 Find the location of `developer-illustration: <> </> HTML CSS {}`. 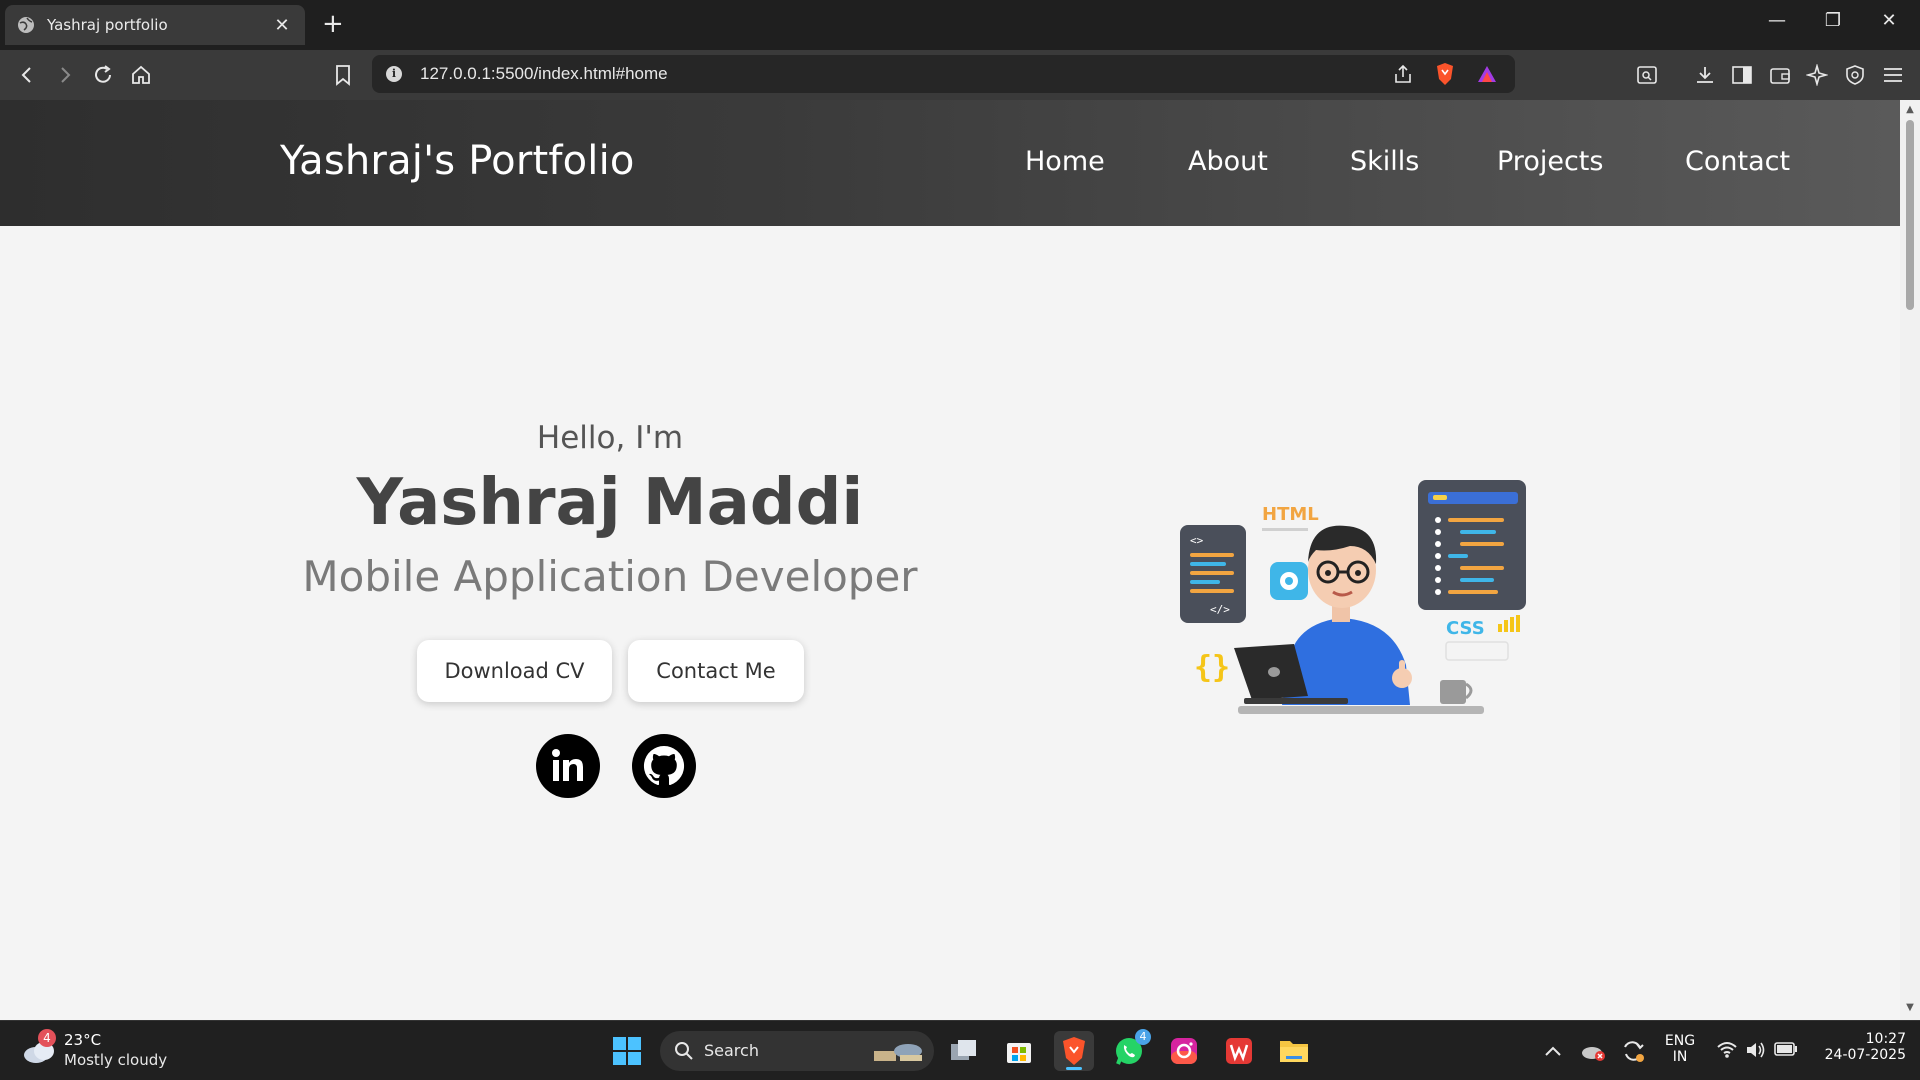

developer-illustration: <> </> HTML CSS {} is located at coordinates (1353, 597).